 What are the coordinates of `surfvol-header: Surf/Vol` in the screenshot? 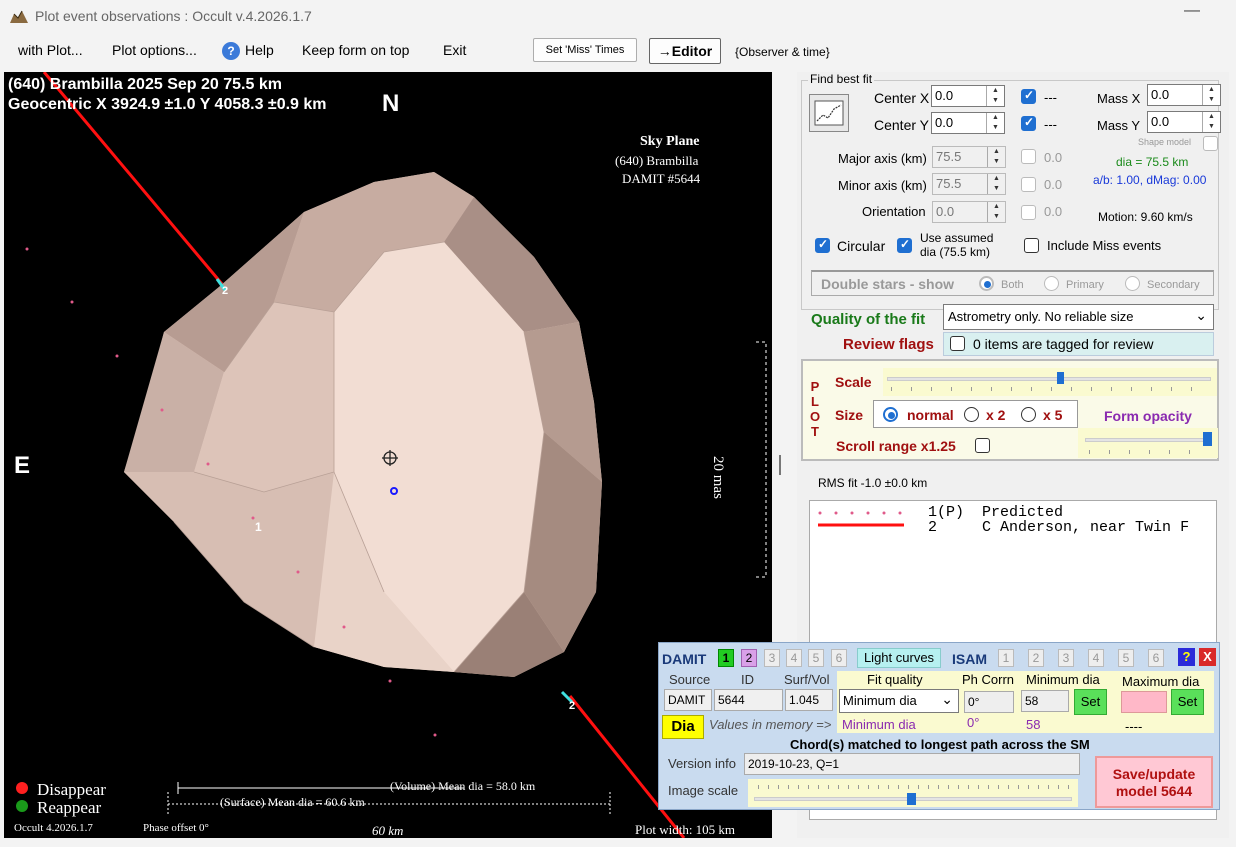 It's located at (807, 679).